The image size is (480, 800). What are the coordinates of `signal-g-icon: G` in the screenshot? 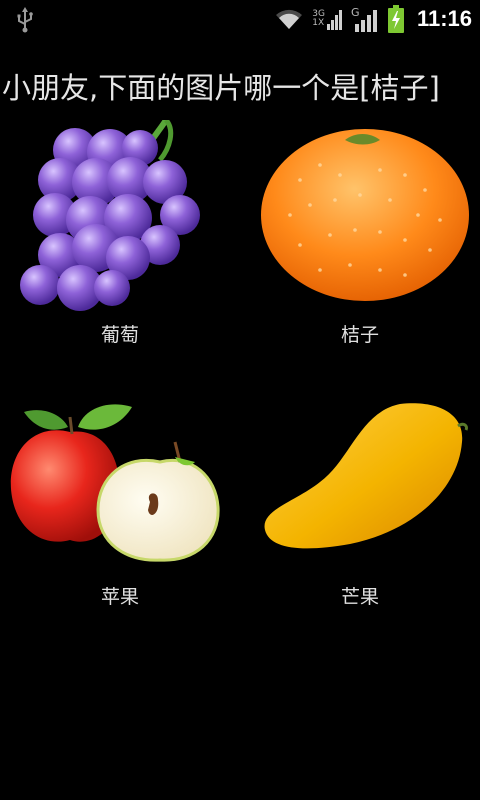 It's located at (364, 19).